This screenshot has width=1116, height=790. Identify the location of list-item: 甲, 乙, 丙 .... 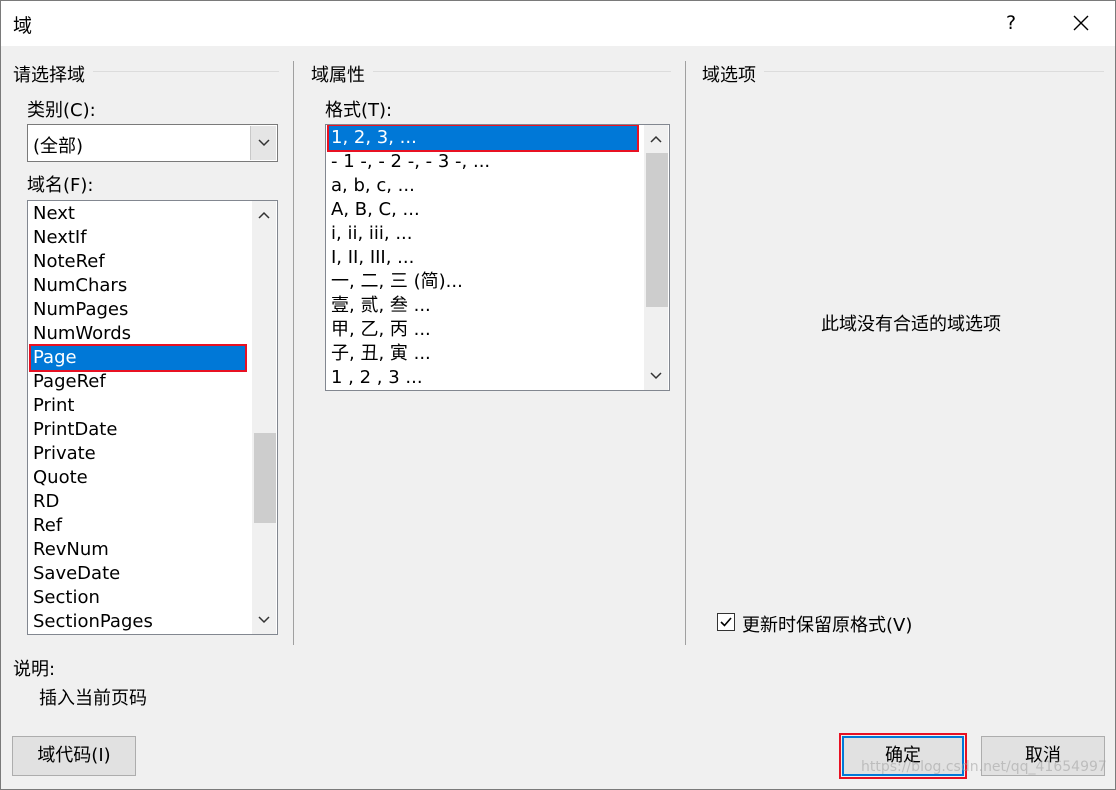
(483, 330).